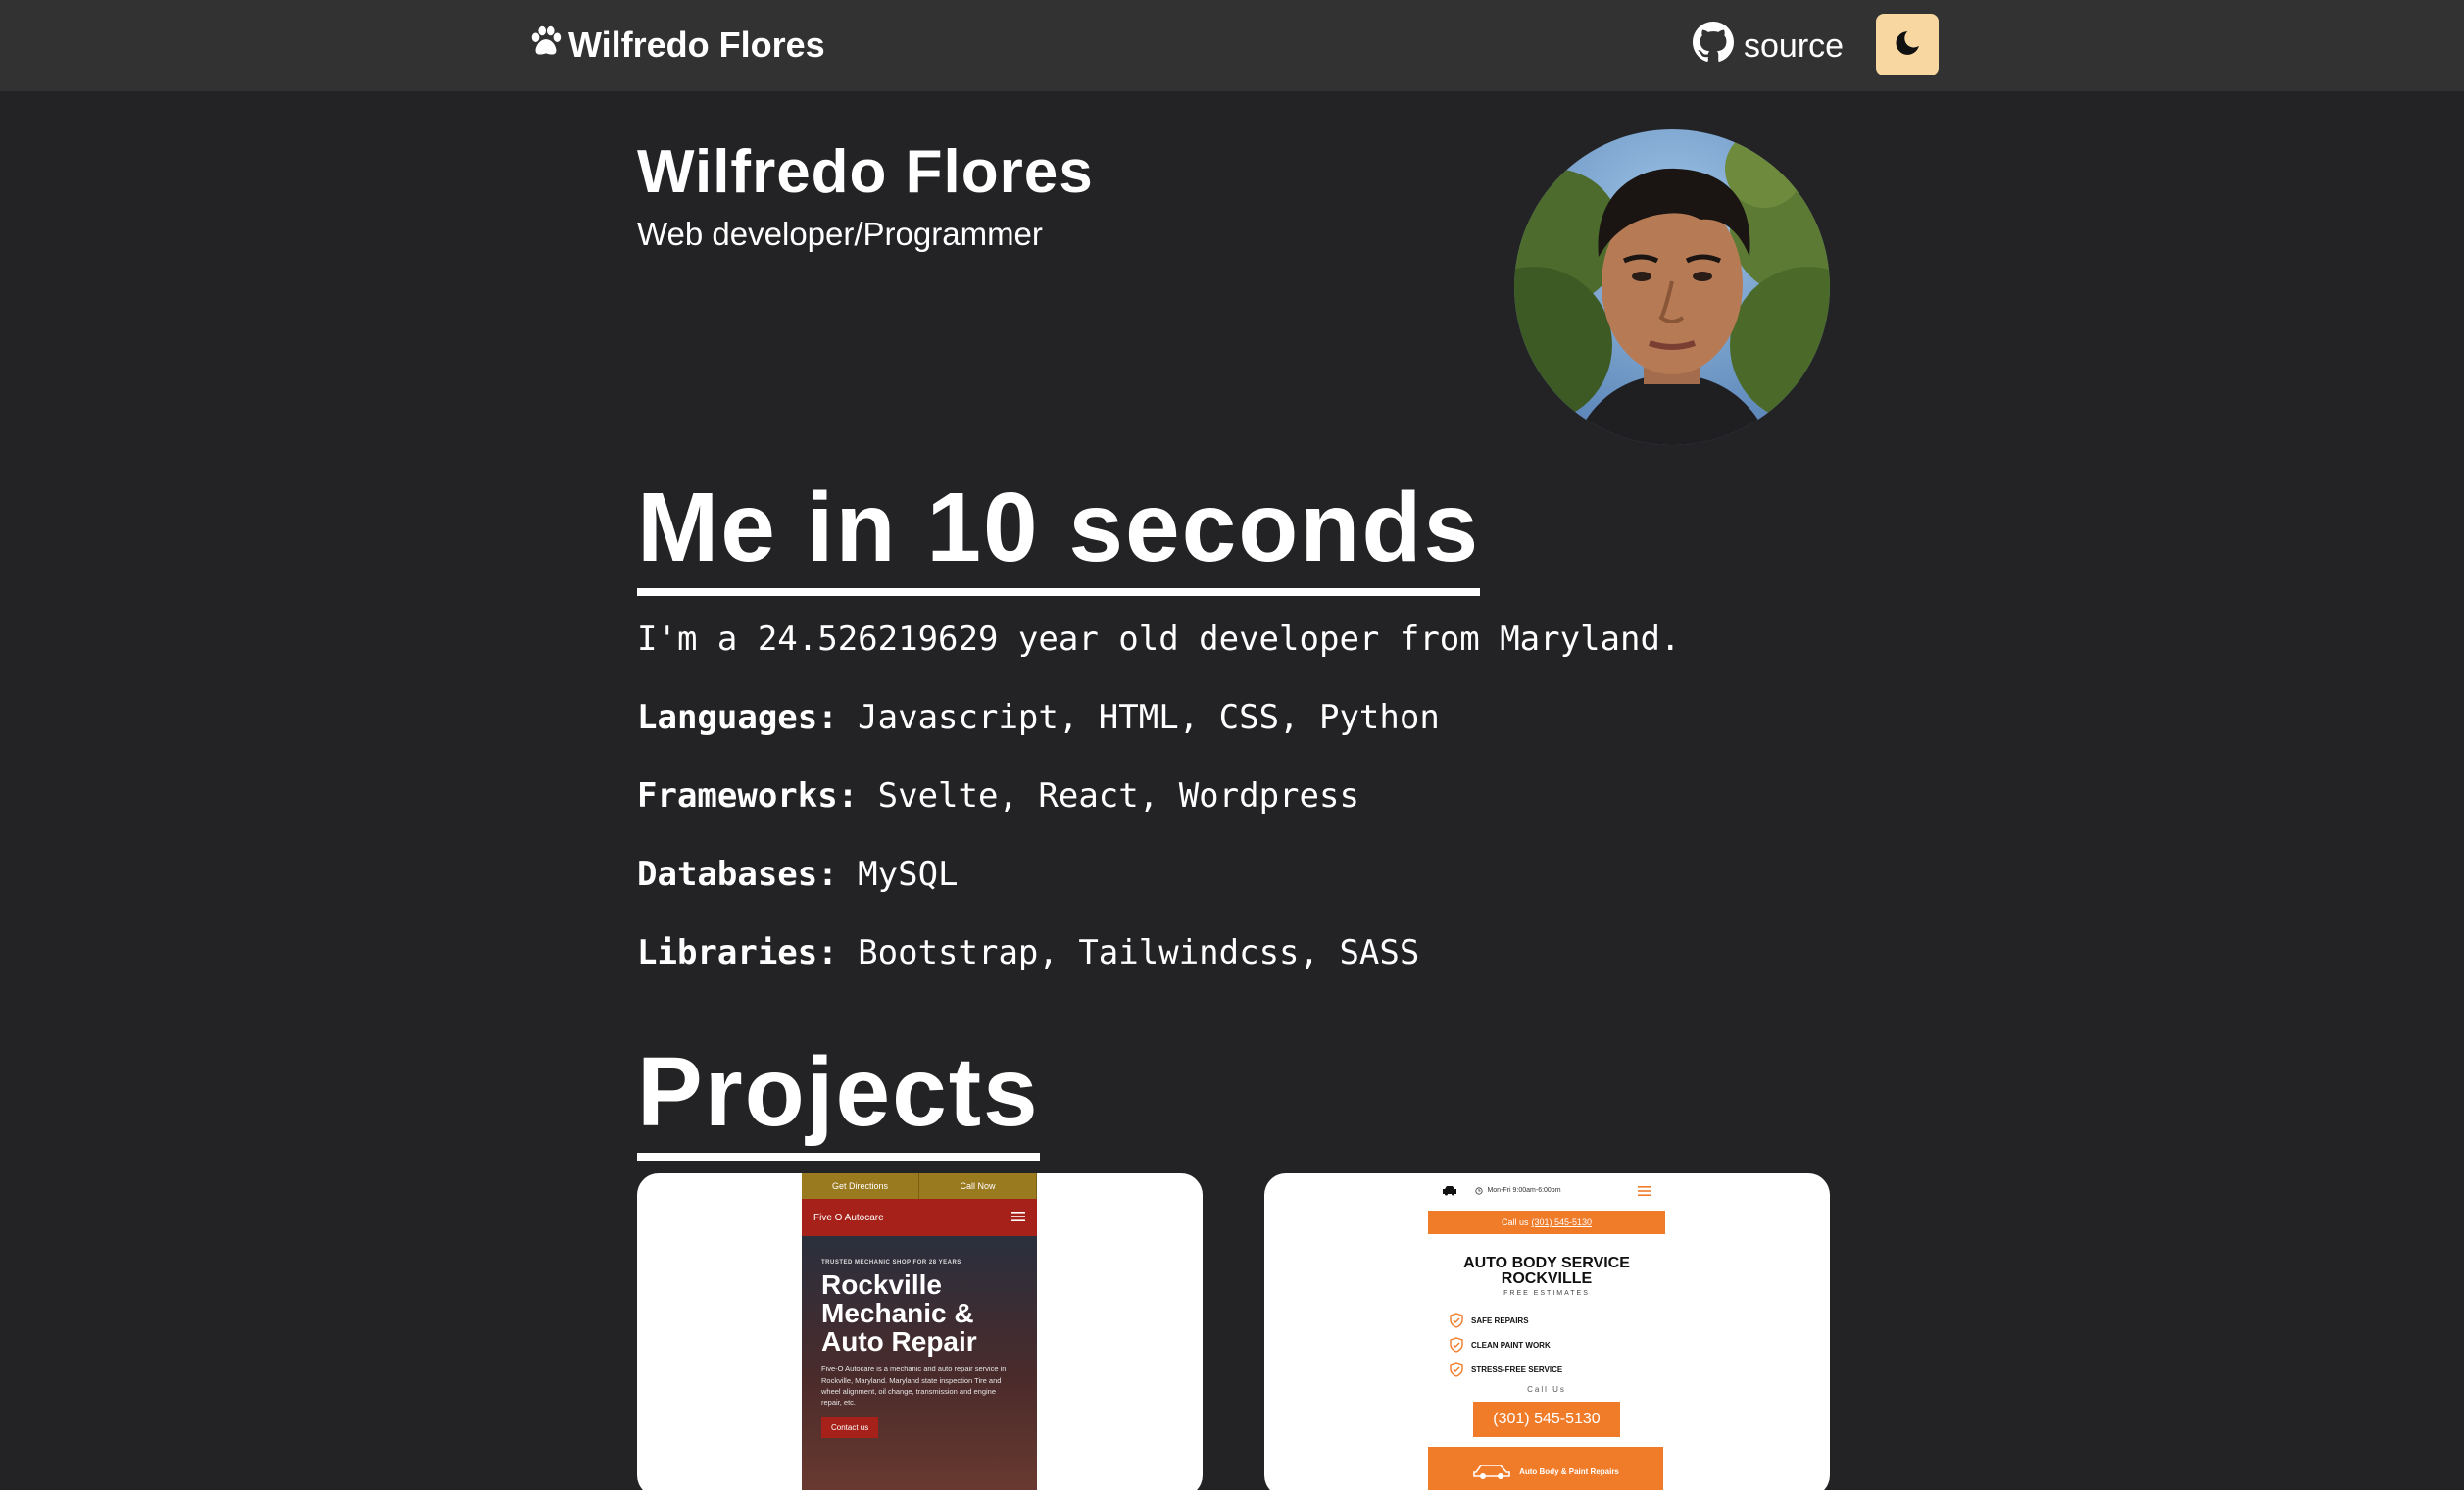 The height and width of the screenshot is (1490, 2464). What do you see at coordinates (899, 1313) in the screenshot?
I see `mock-headline: Rockville Mechanic & Auto Repair` at bounding box center [899, 1313].